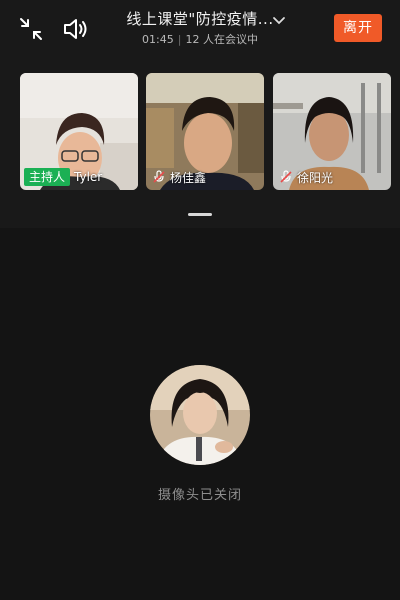  Describe the element at coordinates (205, 131) in the screenshot. I see `participant-tile: 杨佳鑫` at that location.